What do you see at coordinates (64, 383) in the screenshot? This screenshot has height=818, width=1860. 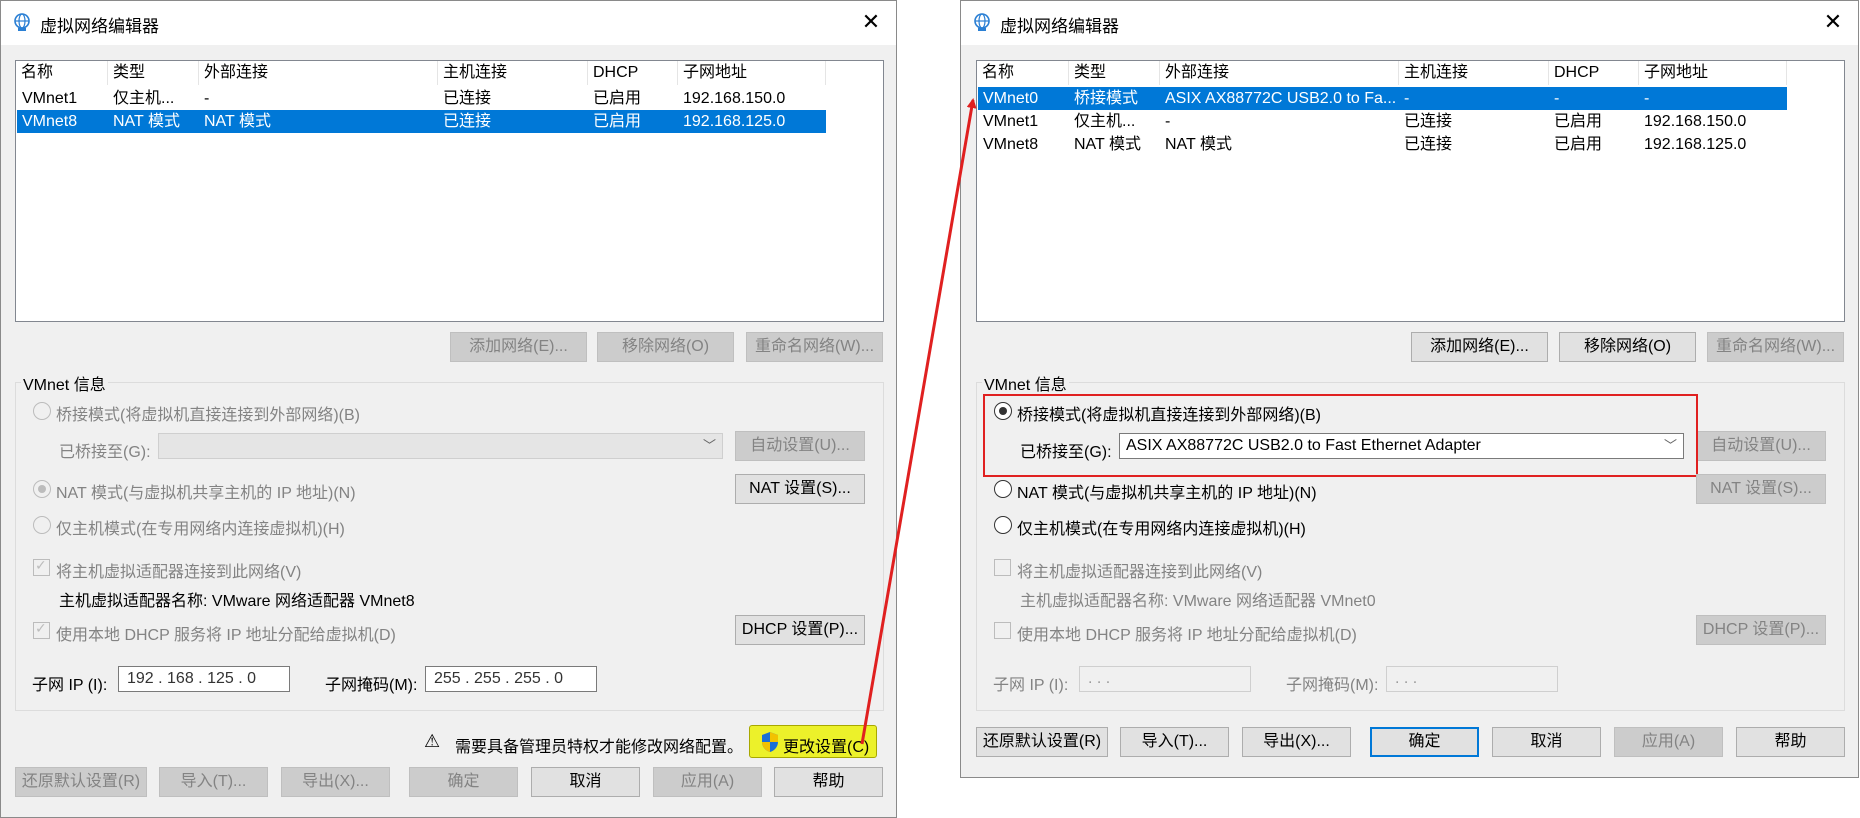 I see `vmnet-info-label: VMnet 信息` at bounding box center [64, 383].